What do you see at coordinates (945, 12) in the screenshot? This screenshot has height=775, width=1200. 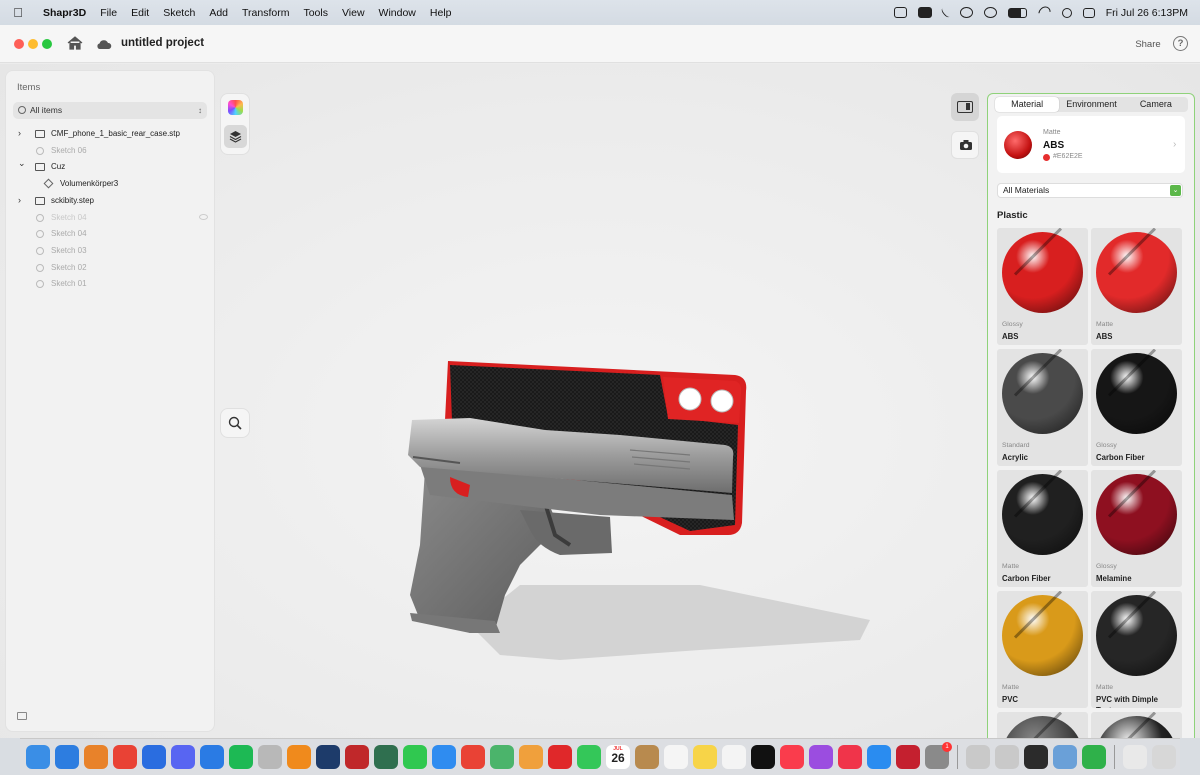 I see `slash-icon` at bounding box center [945, 12].